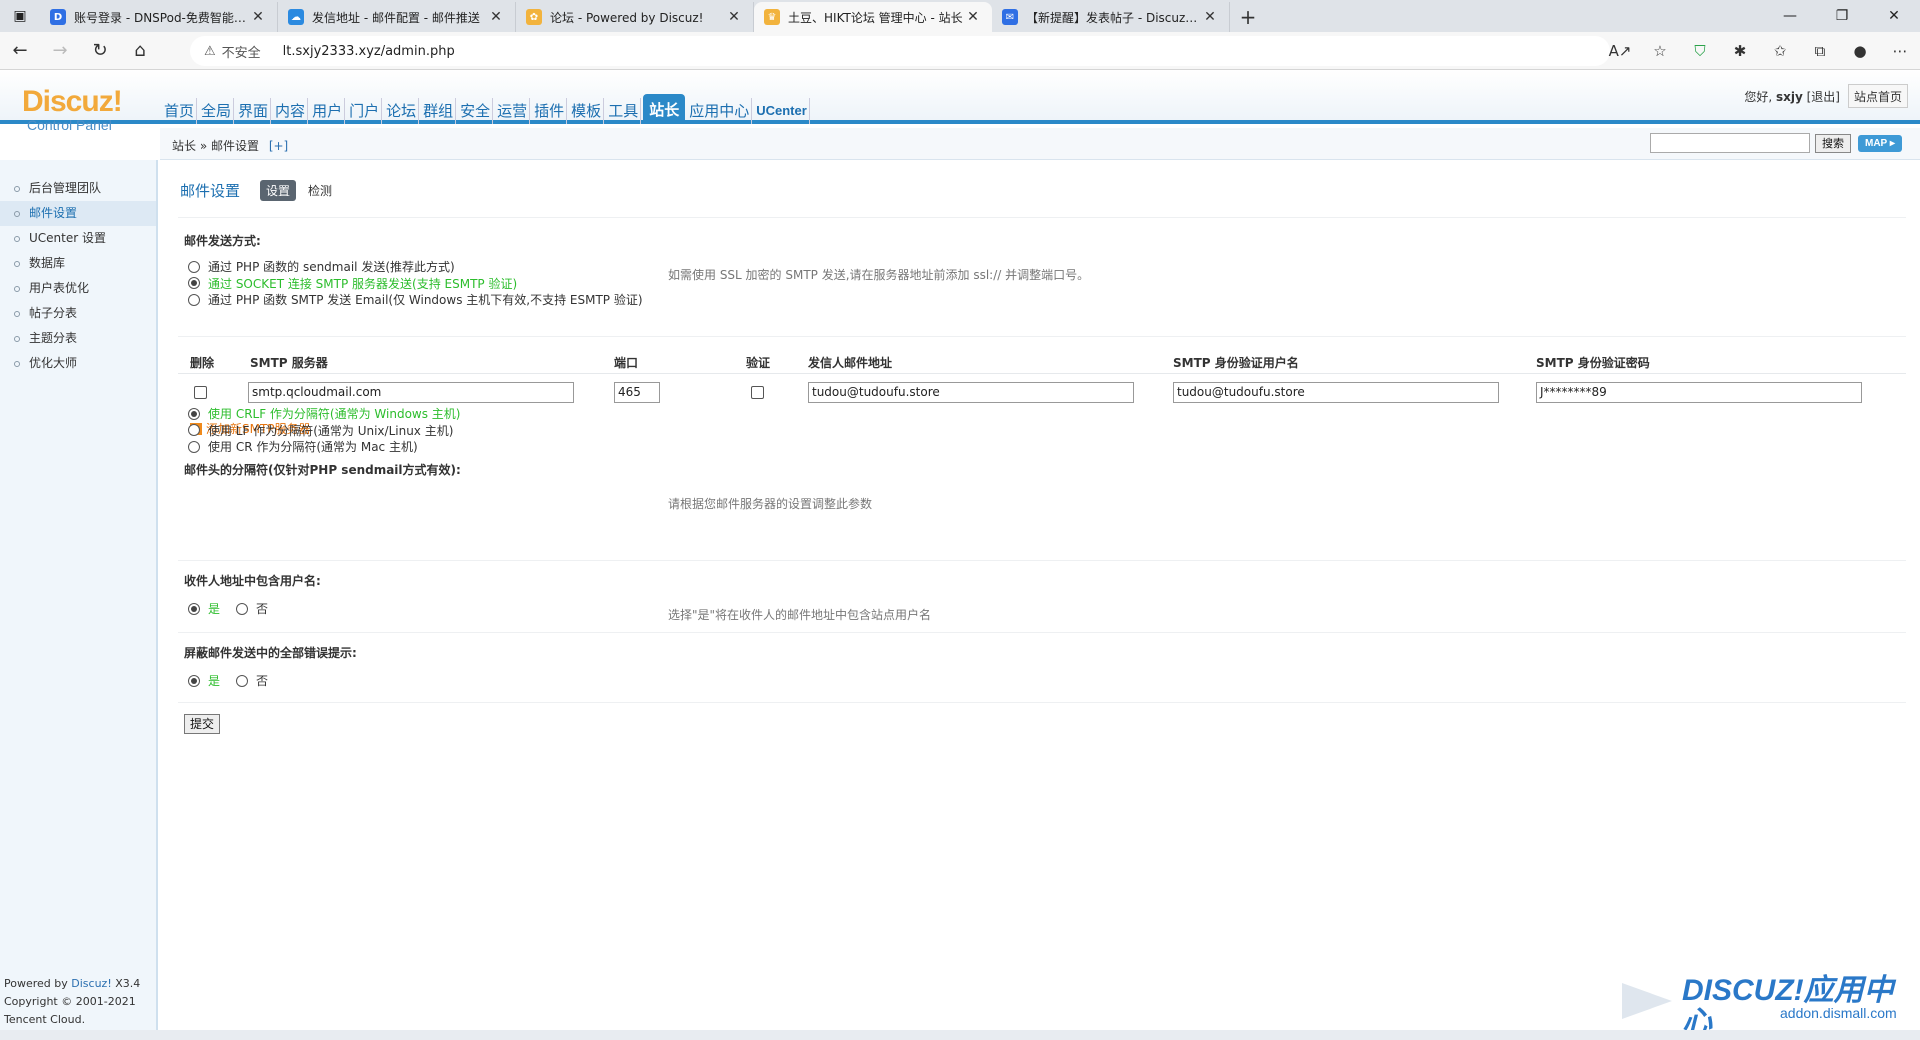 The height and width of the screenshot is (1040, 1920). Describe the element at coordinates (78, 313) in the screenshot. I see `sidebar-item: 帖子分表` at that location.